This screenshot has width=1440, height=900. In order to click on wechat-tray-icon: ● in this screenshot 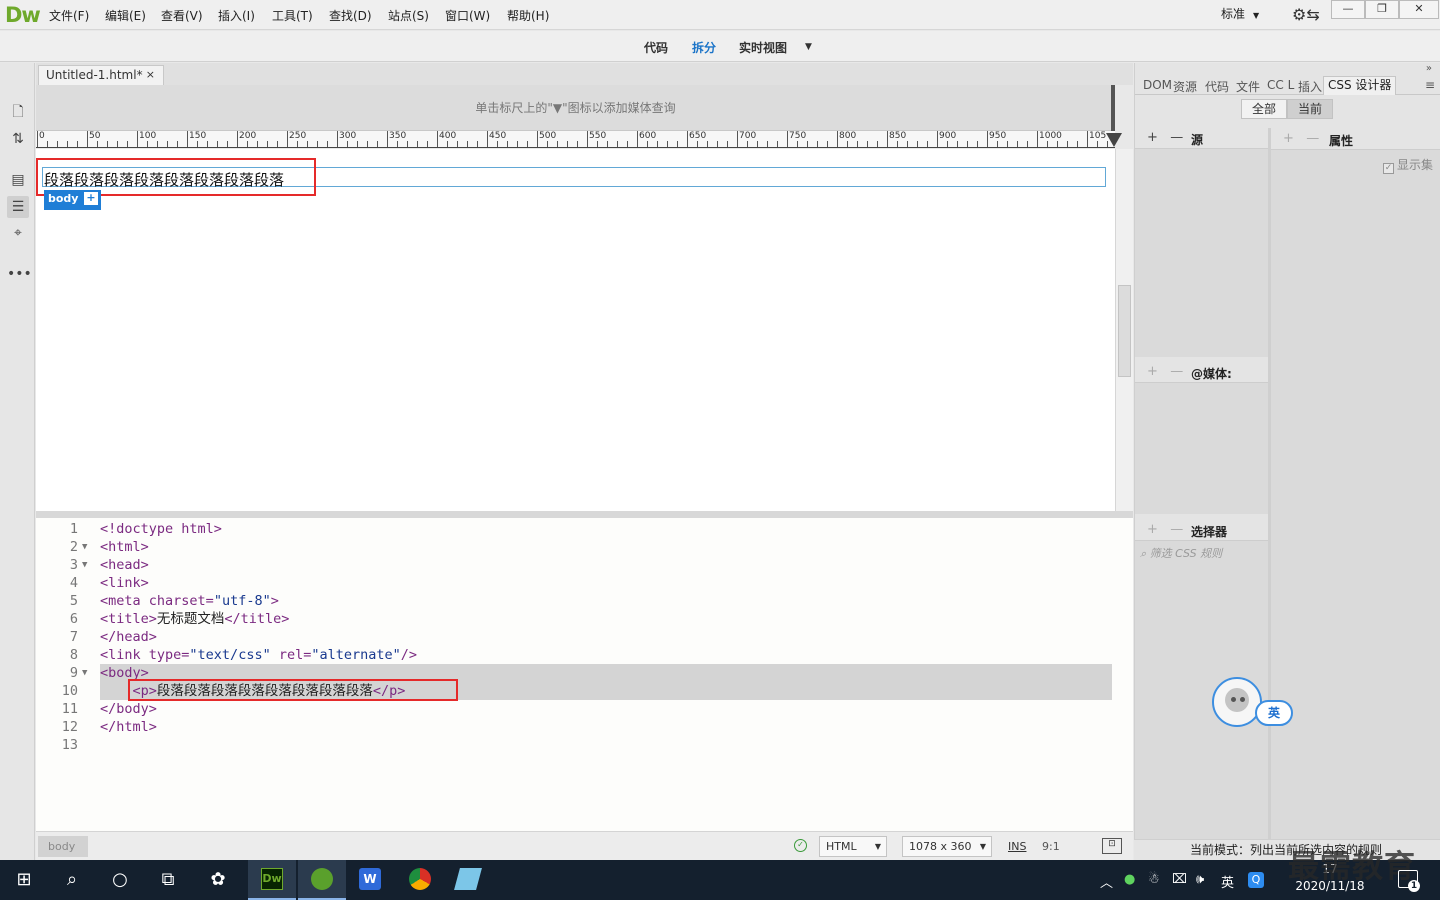, I will do `click(1129, 879)`.